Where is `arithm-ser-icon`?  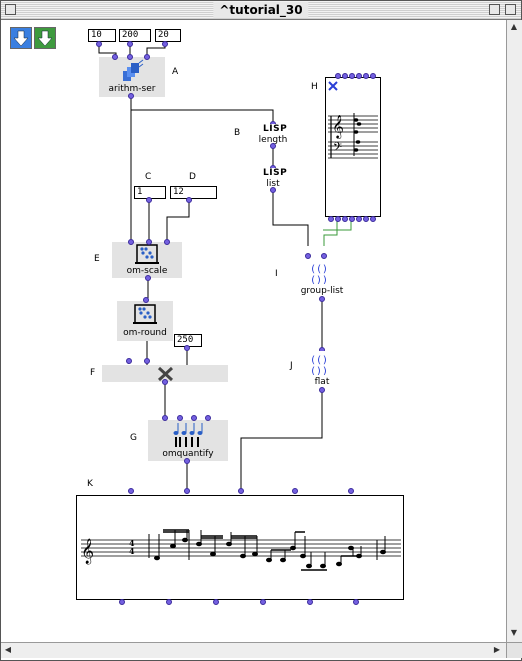
arithm-ser-icon is located at coordinates (133, 70).